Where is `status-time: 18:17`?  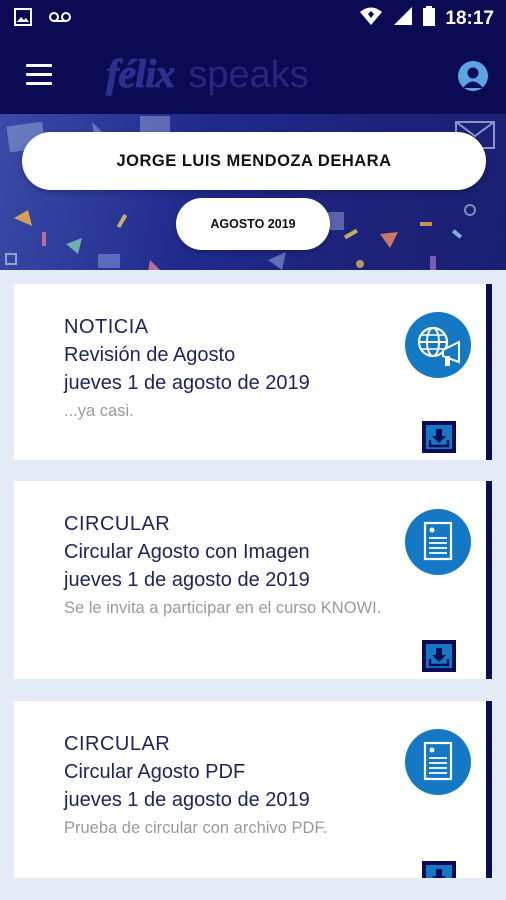
status-time: 18:17 is located at coordinates (469, 18).